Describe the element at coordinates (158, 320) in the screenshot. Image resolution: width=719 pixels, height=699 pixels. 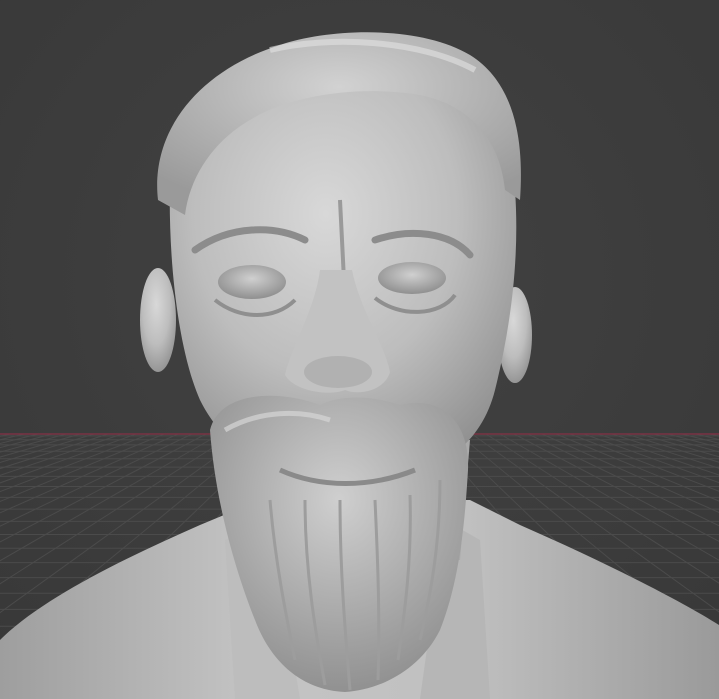
I see `left-ear` at that location.